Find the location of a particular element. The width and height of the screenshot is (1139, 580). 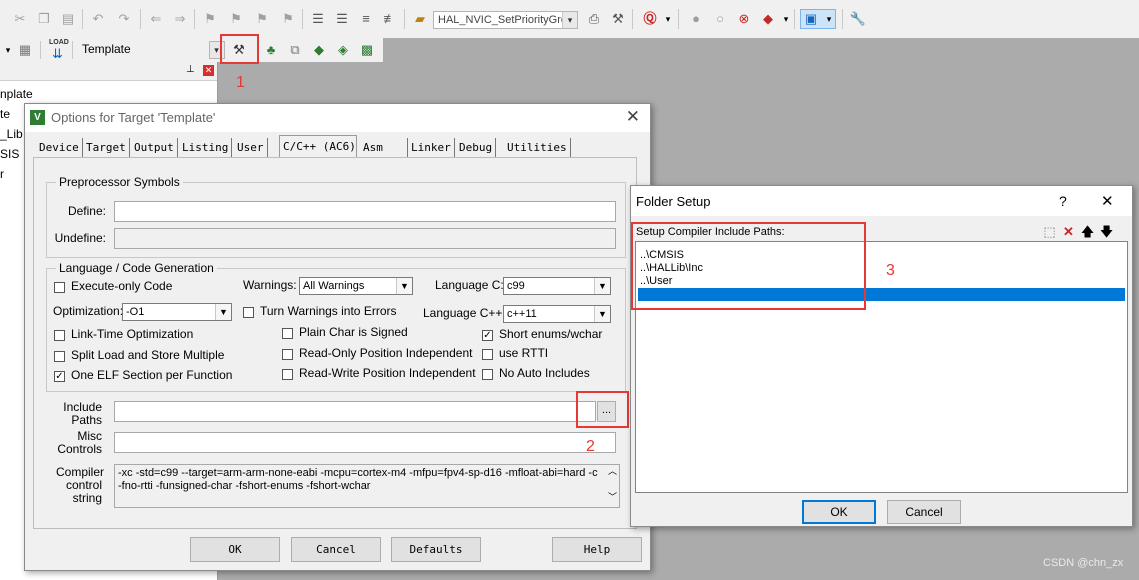

link-time-label: Link-Time Optimization is located at coordinates (132, 334).